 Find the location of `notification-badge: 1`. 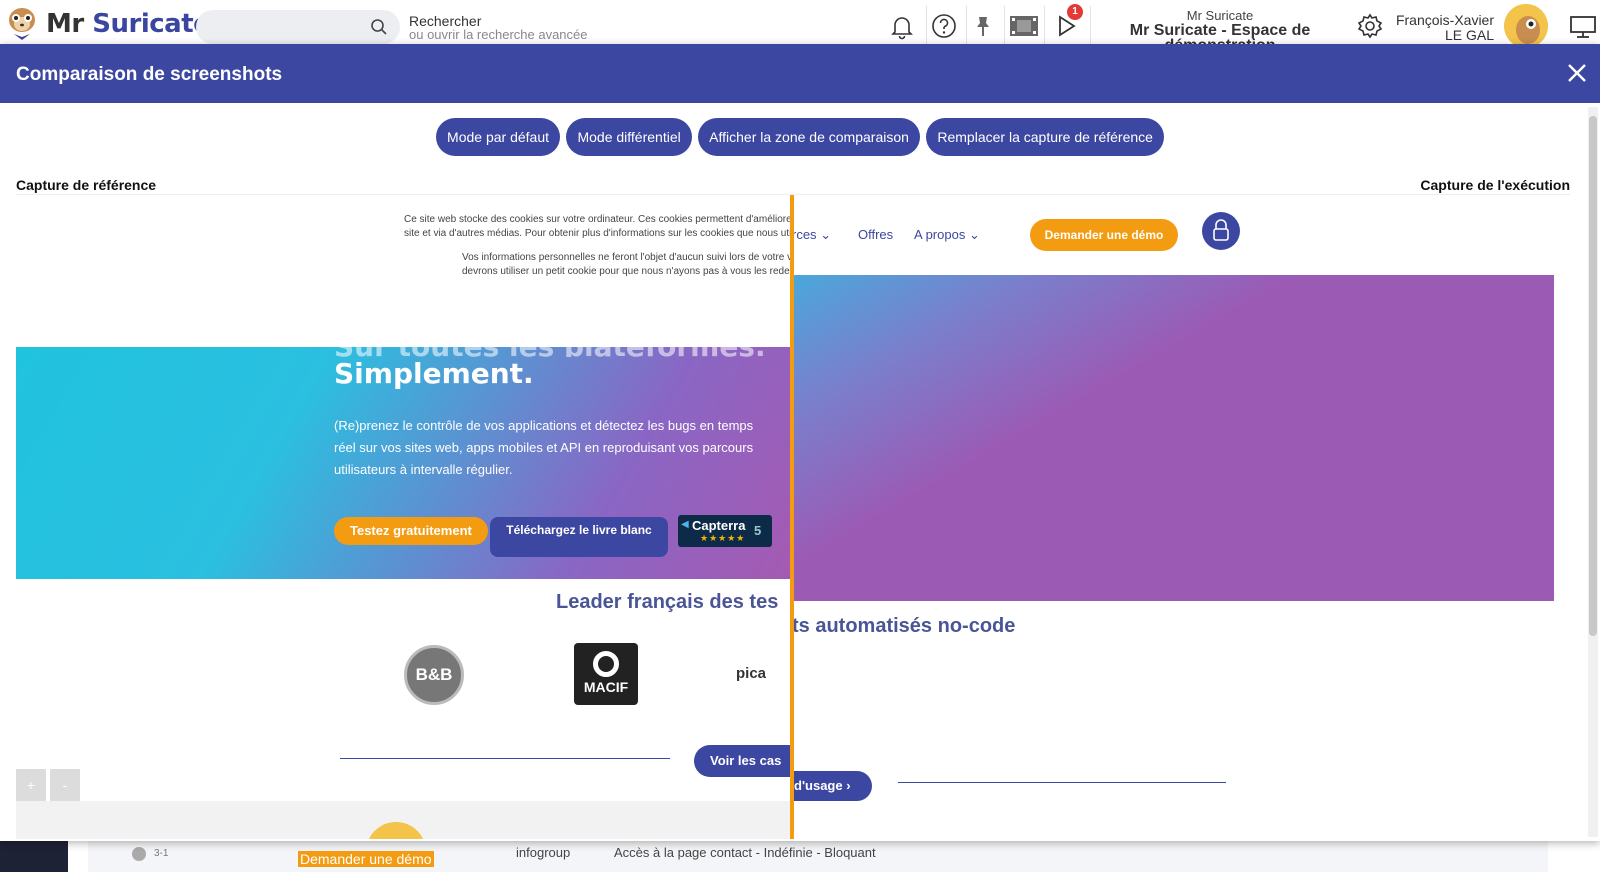

notification-badge: 1 is located at coordinates (1075, 12).